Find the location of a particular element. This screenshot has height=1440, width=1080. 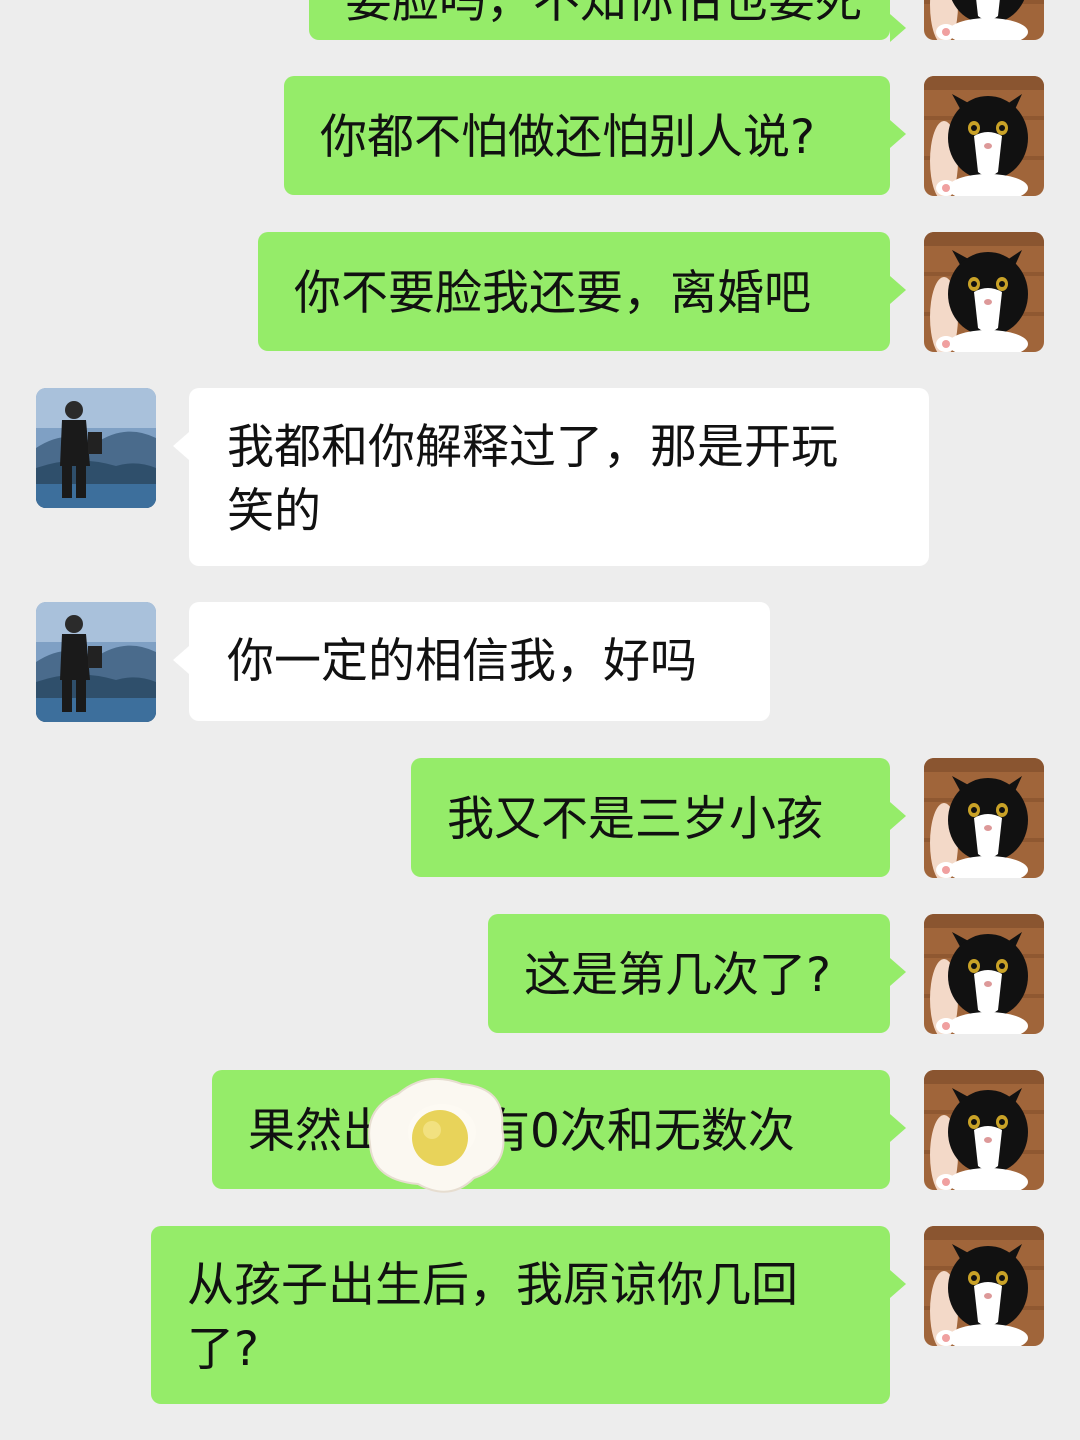

message-text: 果然出轨只有0次和无数次 is located at coordinates (521, 1131).